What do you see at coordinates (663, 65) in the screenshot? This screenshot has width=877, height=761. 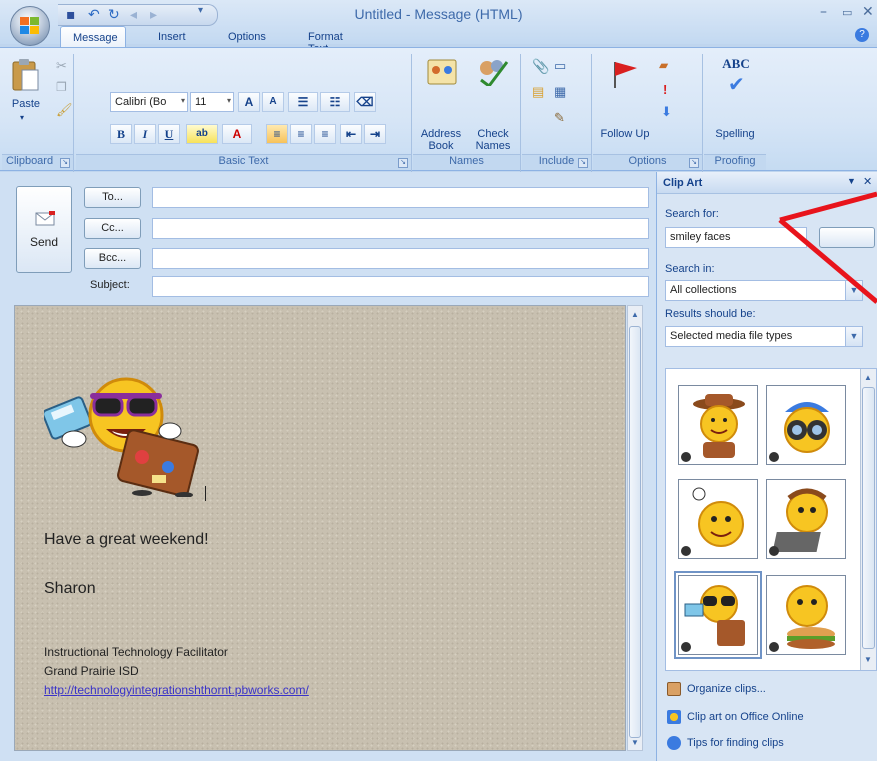 I see `categorize-icon: ▰` at bounding box center [663, 65].